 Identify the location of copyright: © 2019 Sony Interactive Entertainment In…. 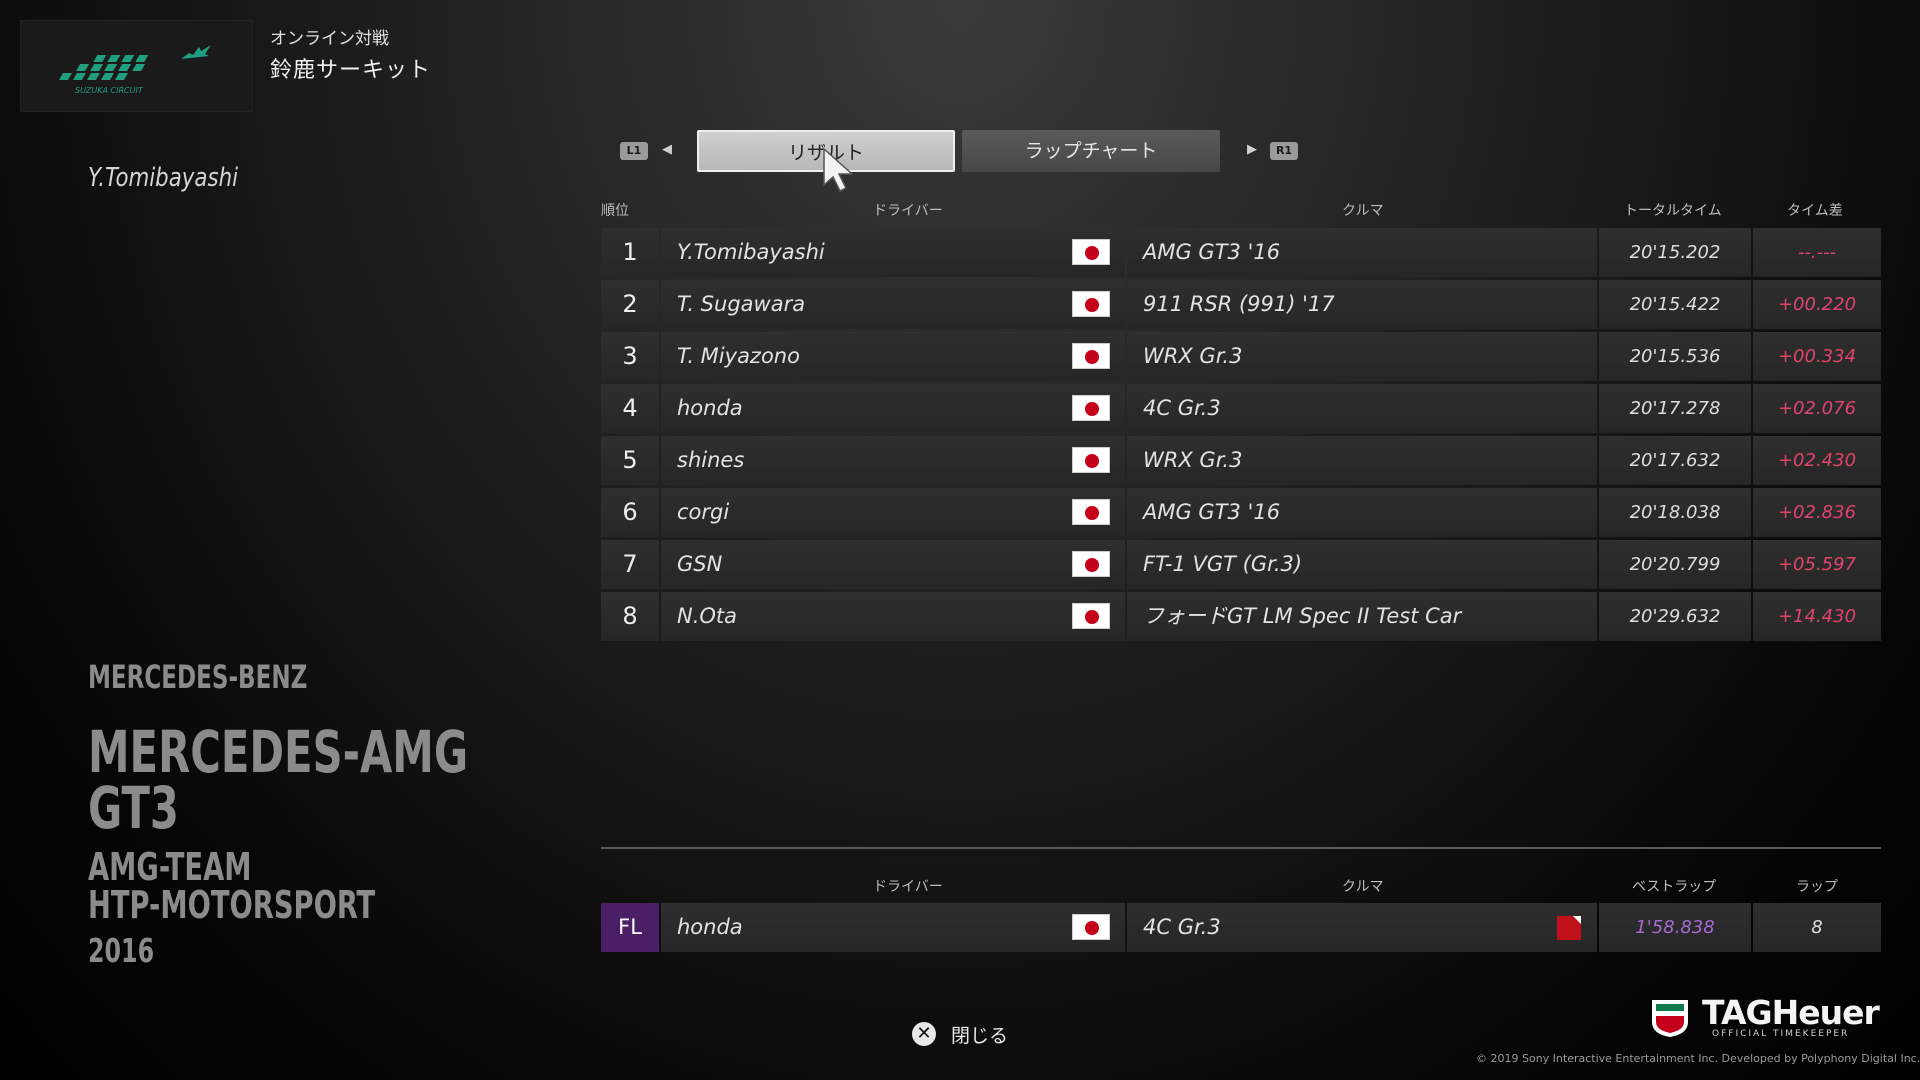
(1698, 1058).